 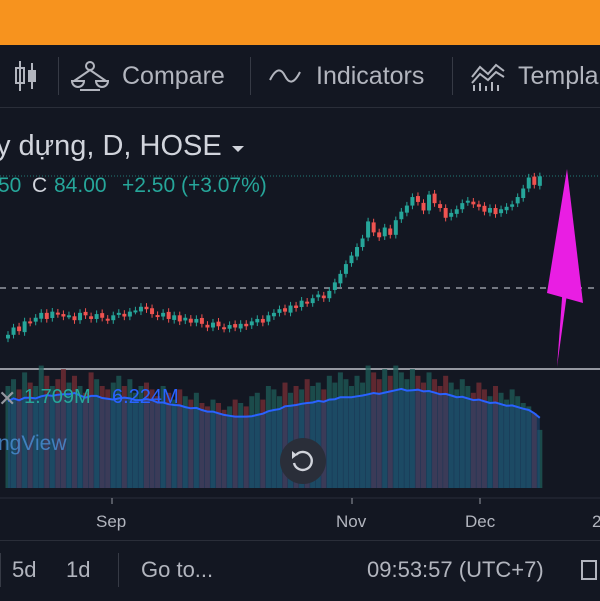 What do you see at coordinates (111, 521) in the screenshot?
I see `x-tick-sep: Sep` at bounding box center [111, 521].